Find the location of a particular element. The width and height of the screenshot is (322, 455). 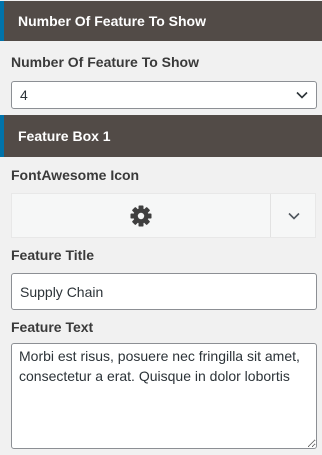

section-header-feature-box: Feature Box 1 is located at coordinates (161, 136).